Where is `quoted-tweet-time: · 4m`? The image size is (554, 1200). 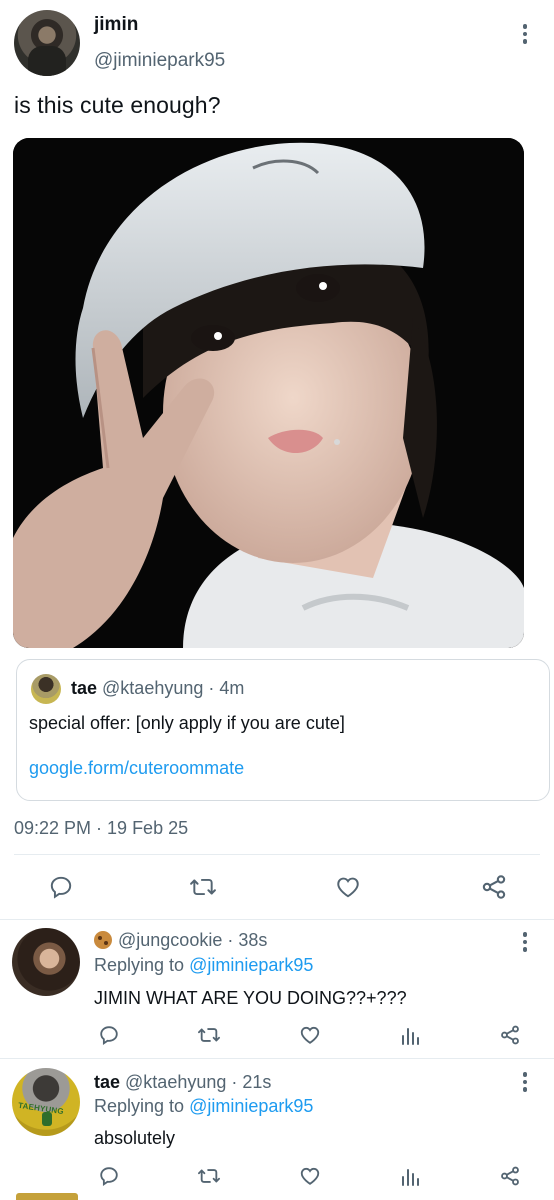
quoted-tweet-time: · 4m is located at coordinates (226, 688).